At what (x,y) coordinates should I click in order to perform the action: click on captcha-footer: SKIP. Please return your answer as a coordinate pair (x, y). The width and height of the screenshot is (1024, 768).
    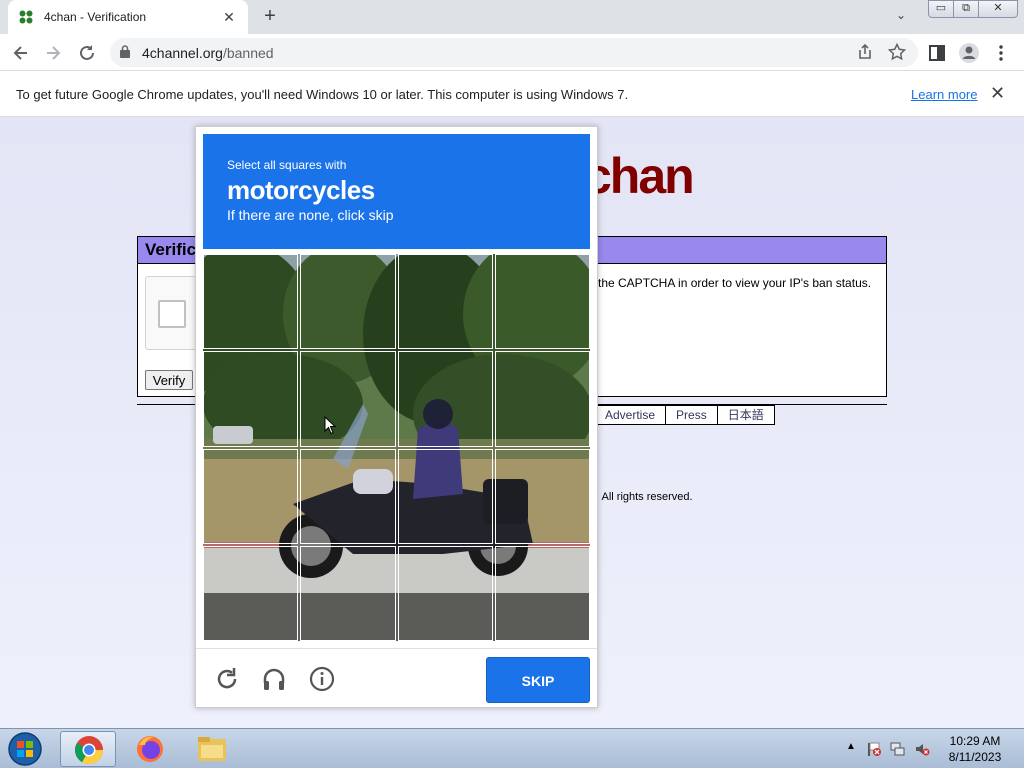
    Looking at the image, I should click on (396, 678).